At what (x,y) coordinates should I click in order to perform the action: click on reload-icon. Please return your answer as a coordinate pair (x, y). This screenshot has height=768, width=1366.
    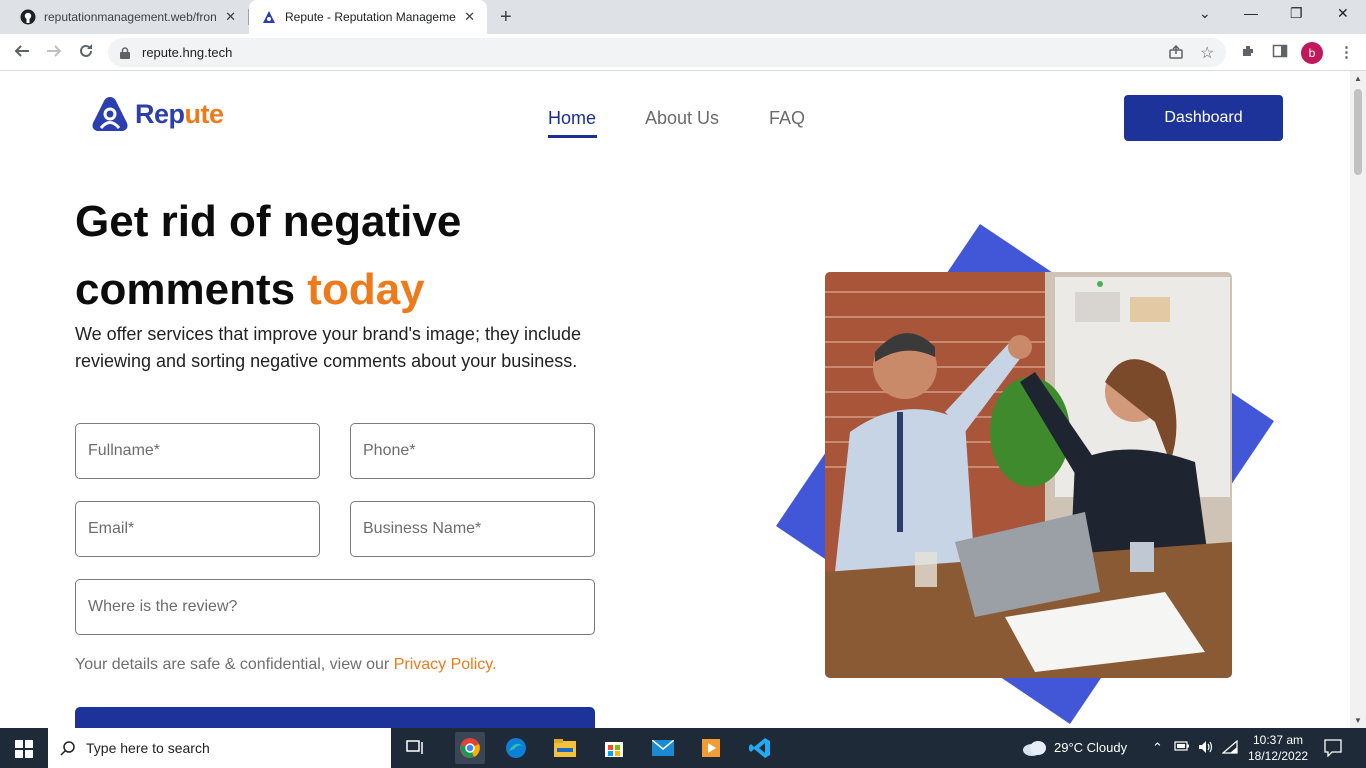
    Looking at the image, I should click on (86, 53).